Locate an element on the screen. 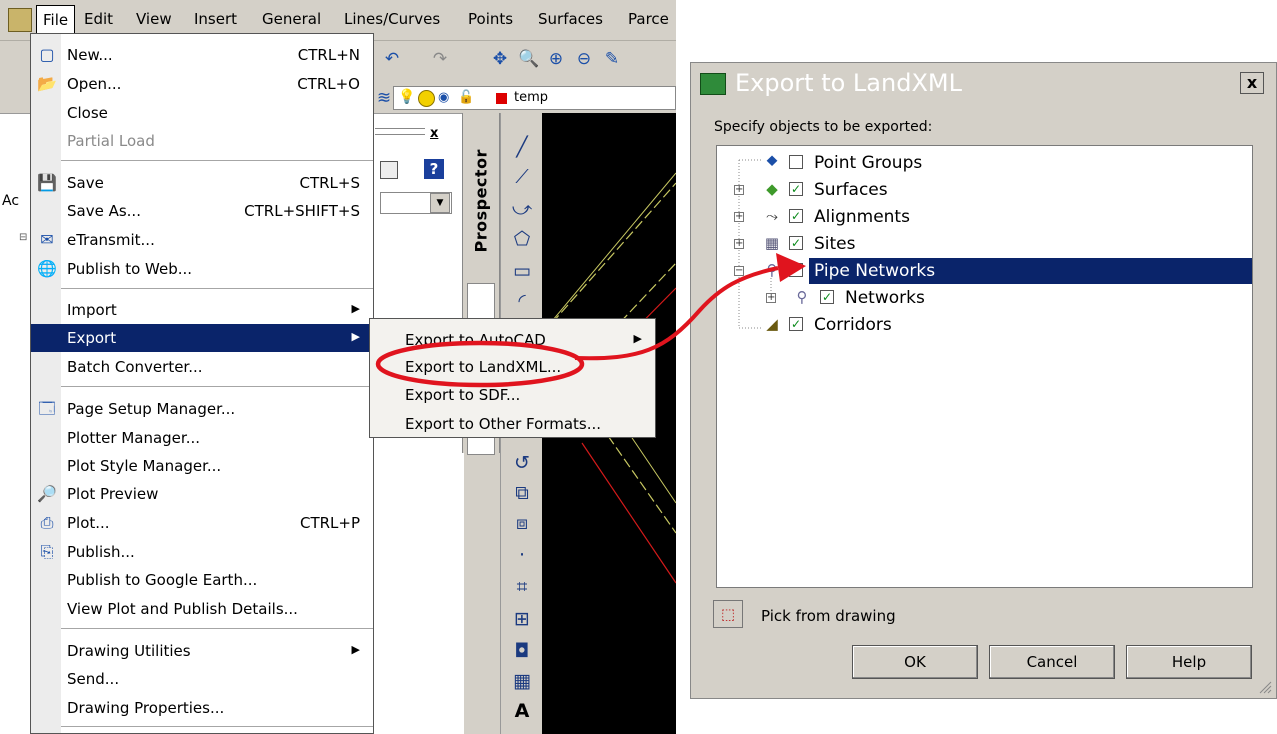 The height and width of the screenshot is (734, 1277). annotation-arrow-path is located at coordinates (676, 313).